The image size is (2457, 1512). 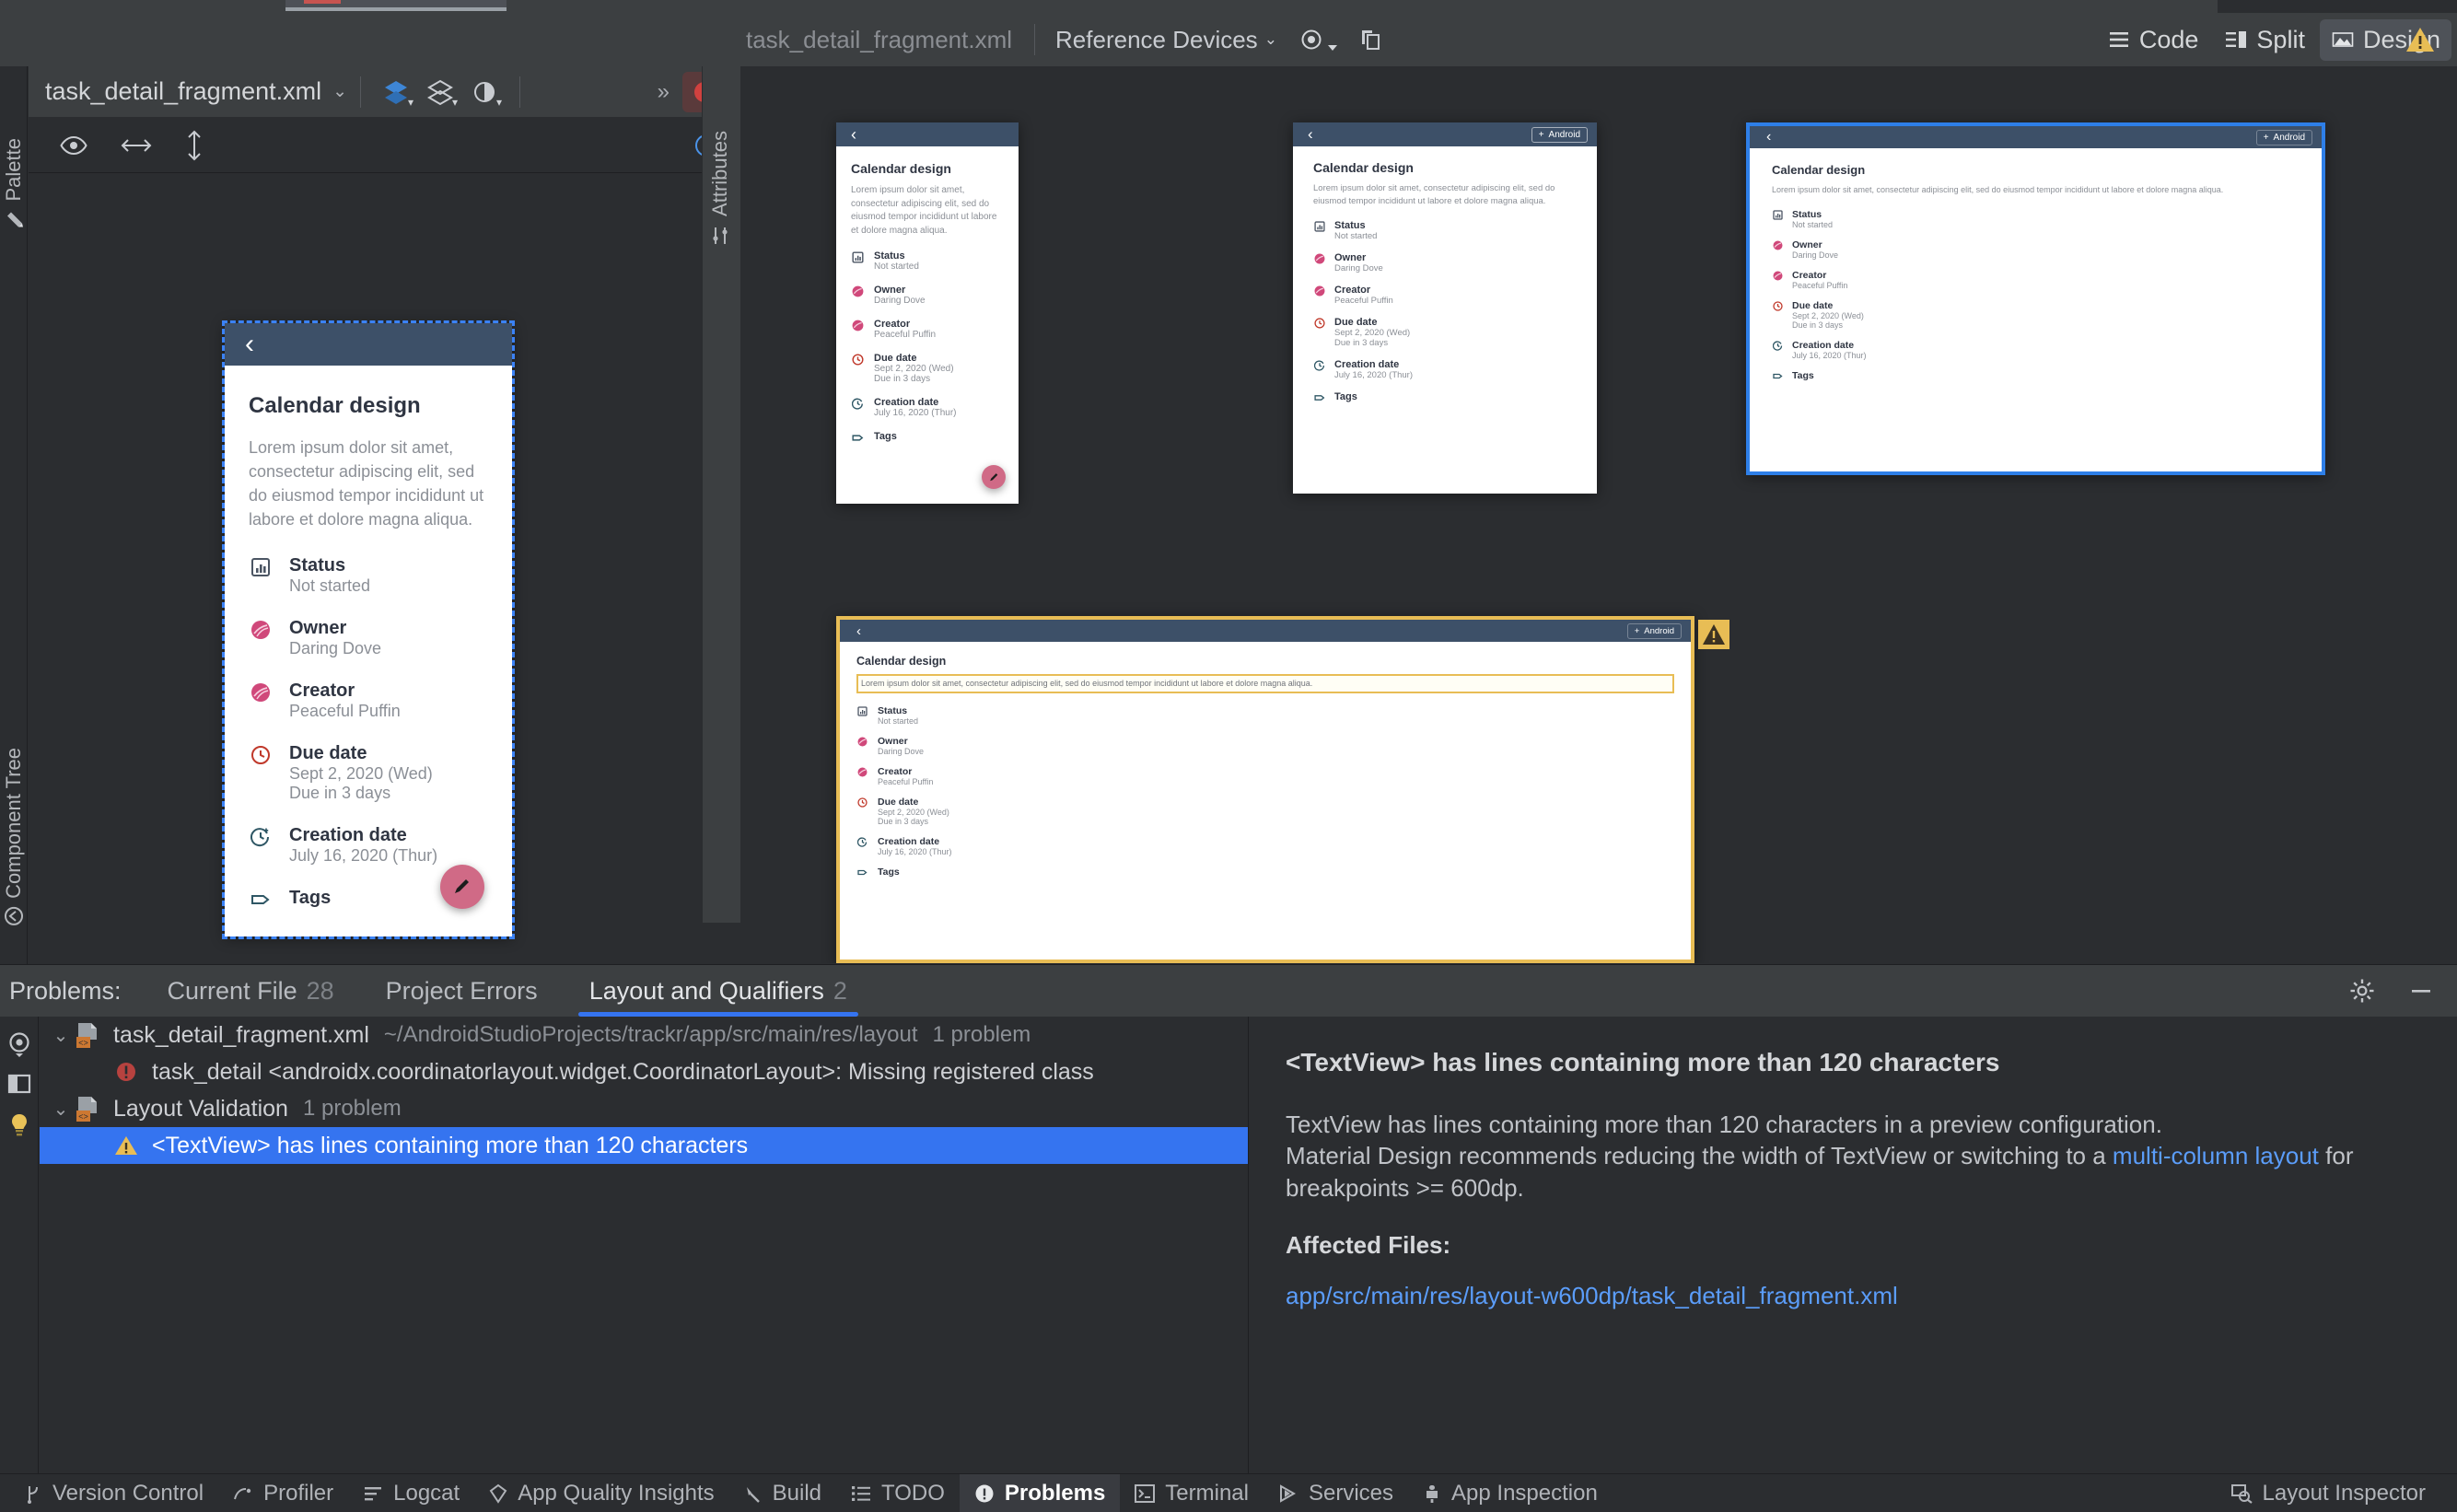 I want to click on left-tool-window-strip: Palette Component Tree, so click(x=14, y=521).